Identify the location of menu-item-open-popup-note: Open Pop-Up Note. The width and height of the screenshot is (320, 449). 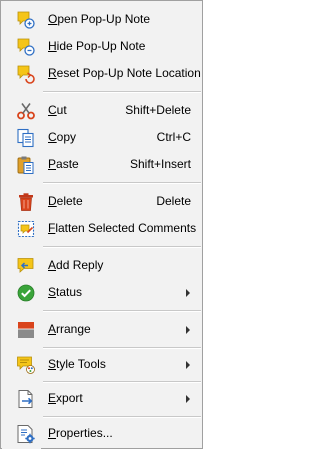
(102, 19).